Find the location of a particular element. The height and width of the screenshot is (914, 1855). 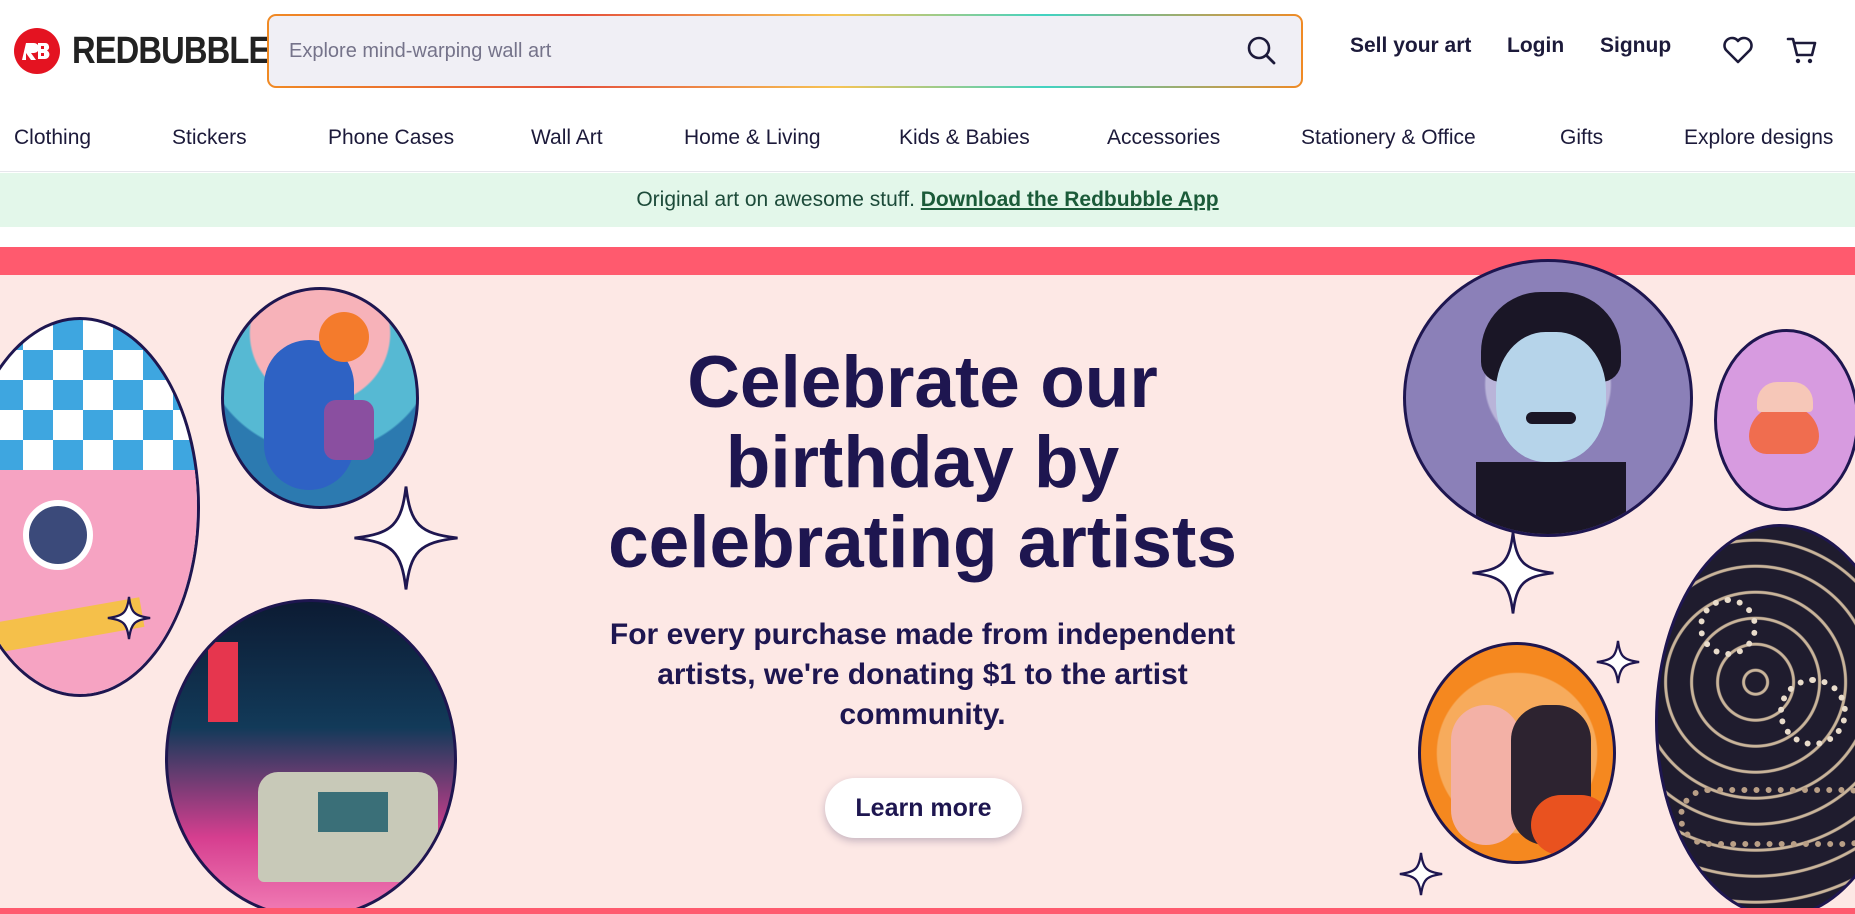

site-header: REDBUBBLE Sell your art Login Signup is located at coordinates (927, 52).